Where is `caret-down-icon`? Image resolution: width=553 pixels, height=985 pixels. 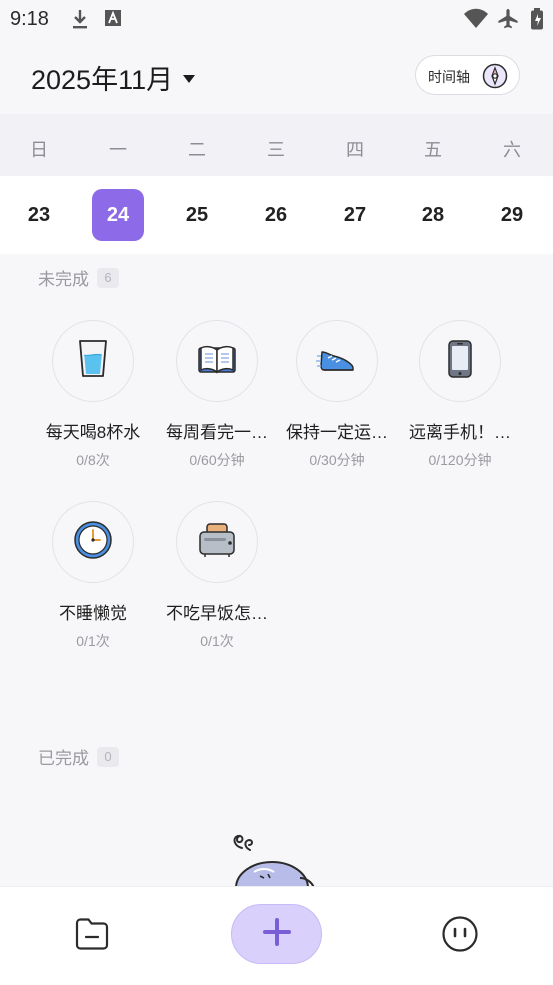 caret-down-icon is located at coordinates (189, 78).